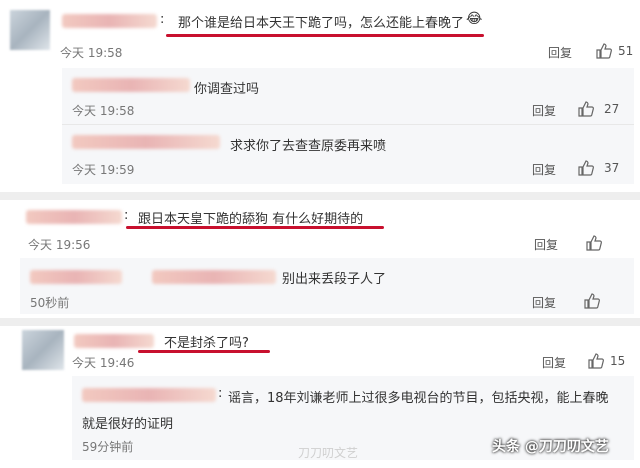  Describe the element at coordinates (103, 170) in the screenshot. I see `reply-time: 今天 19:59` at that location.